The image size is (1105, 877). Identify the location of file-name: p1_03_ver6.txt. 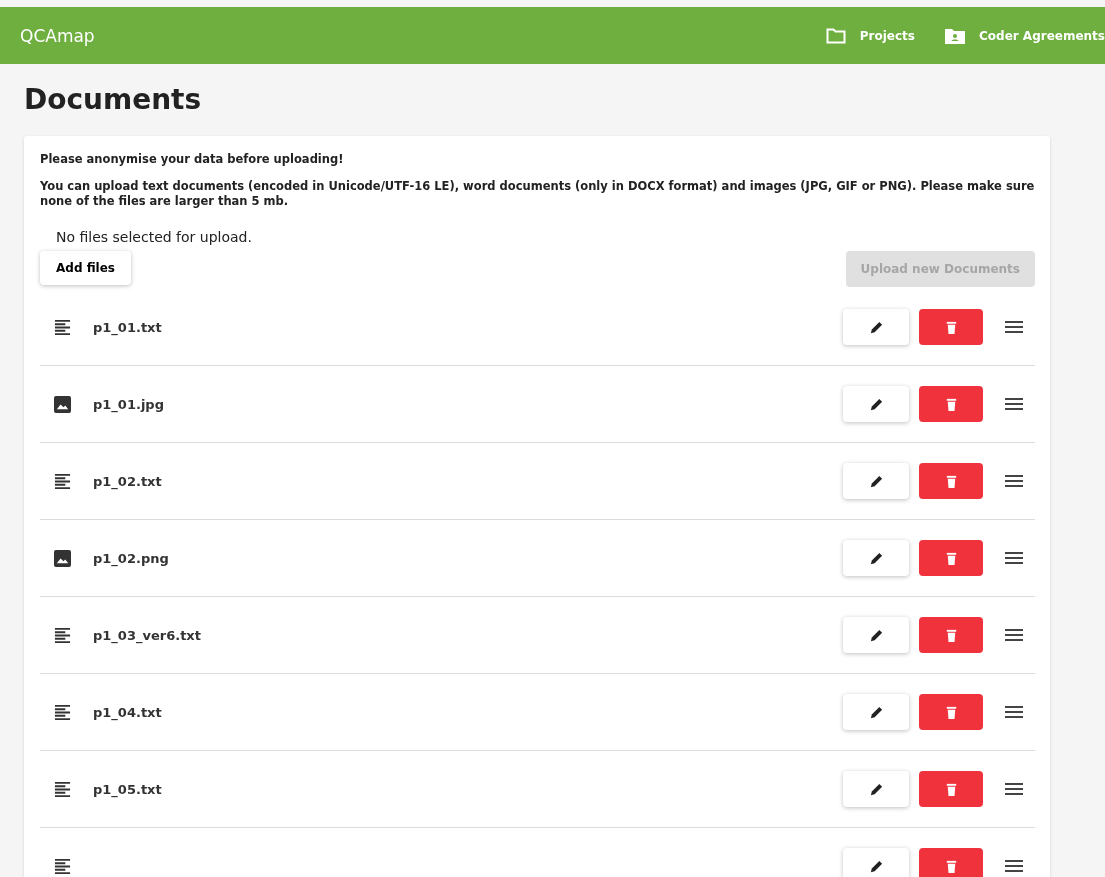
(147, 635).